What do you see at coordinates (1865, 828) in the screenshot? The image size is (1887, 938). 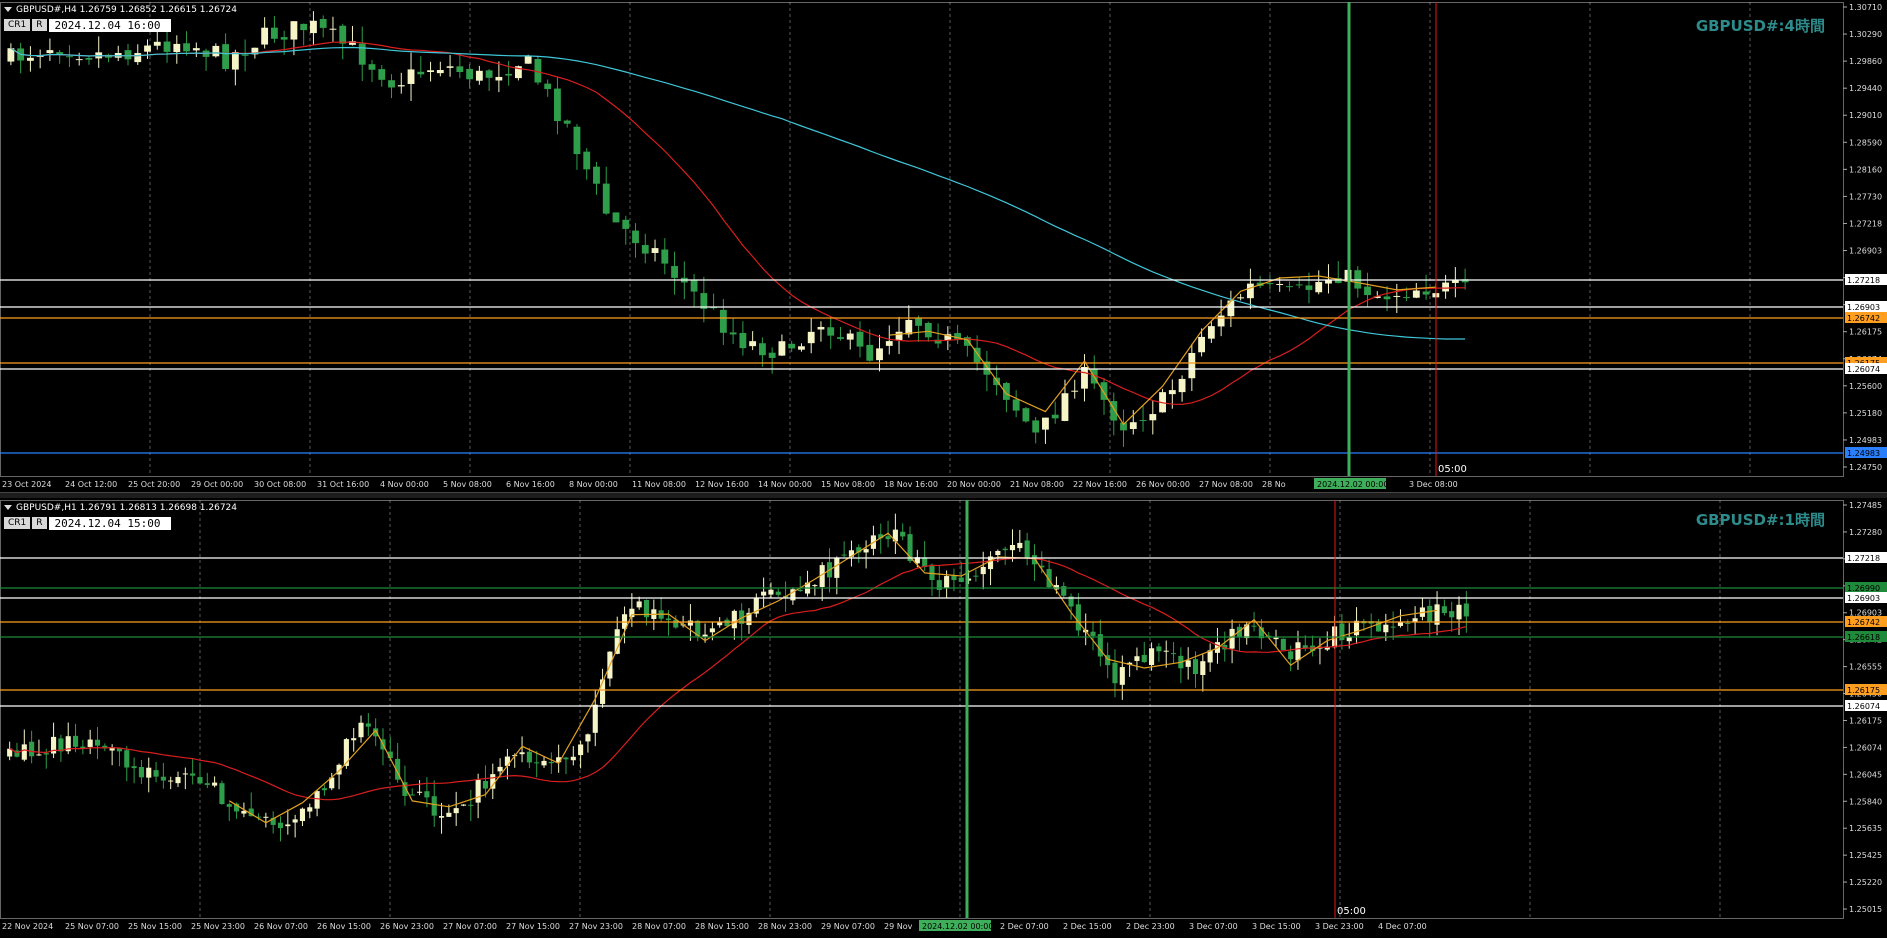 I see `price-axis-label: 1.25635` at bounding box center [1865, 828].